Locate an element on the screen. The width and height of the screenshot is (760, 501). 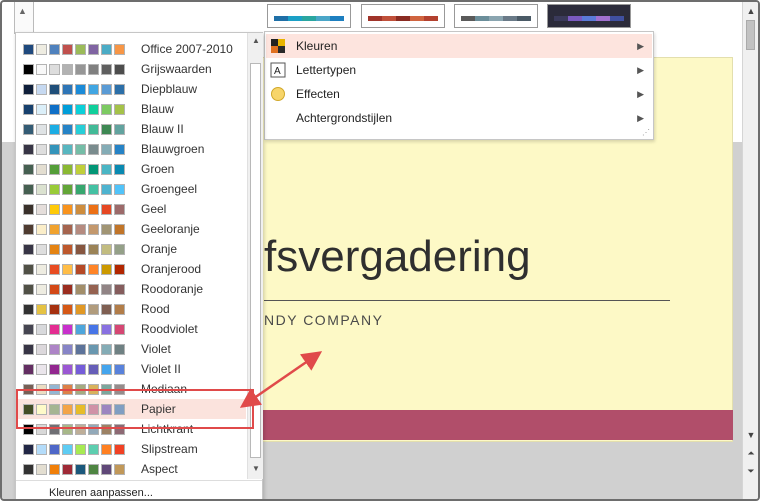
menu-item-kleuren: Kleuren ▶ is located at coordinates (459, 46).